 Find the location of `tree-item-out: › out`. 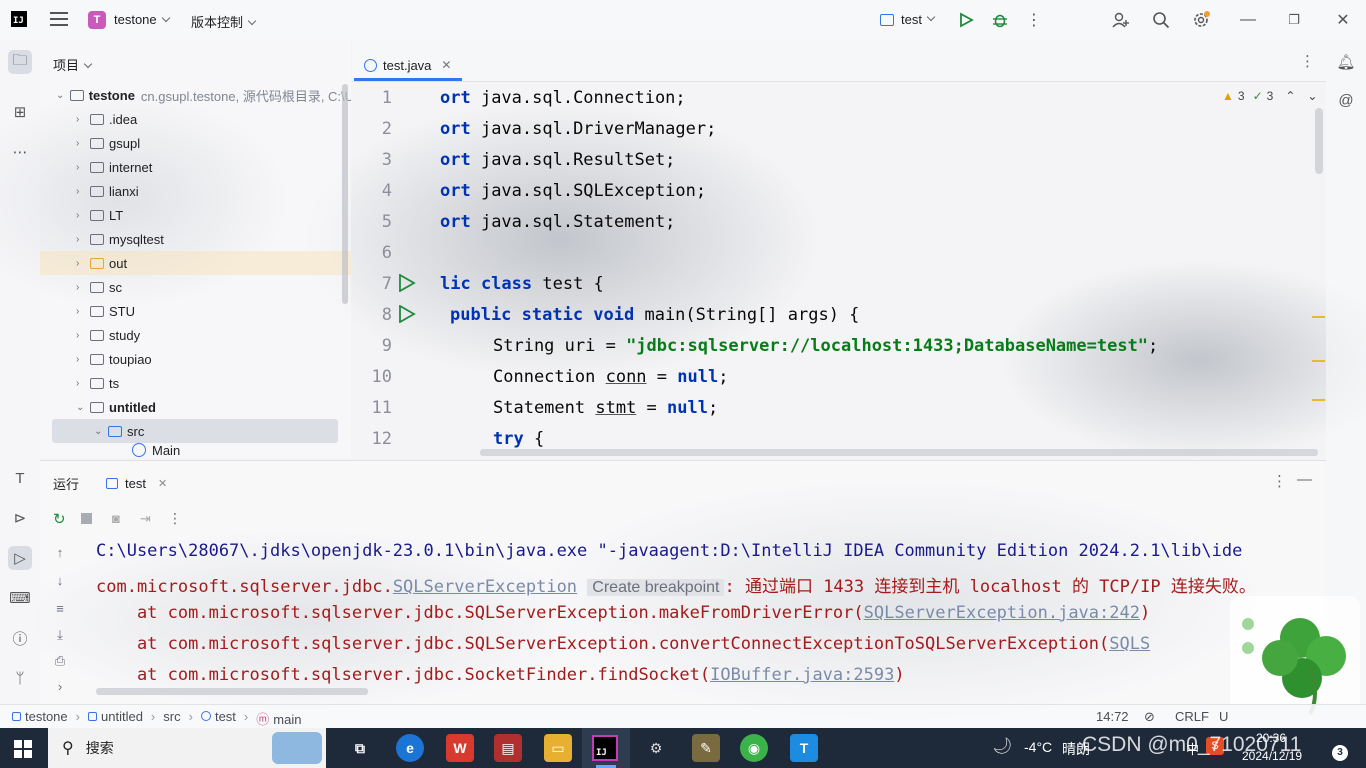

tree-item-out: › out is located at coordinates (195, 263).